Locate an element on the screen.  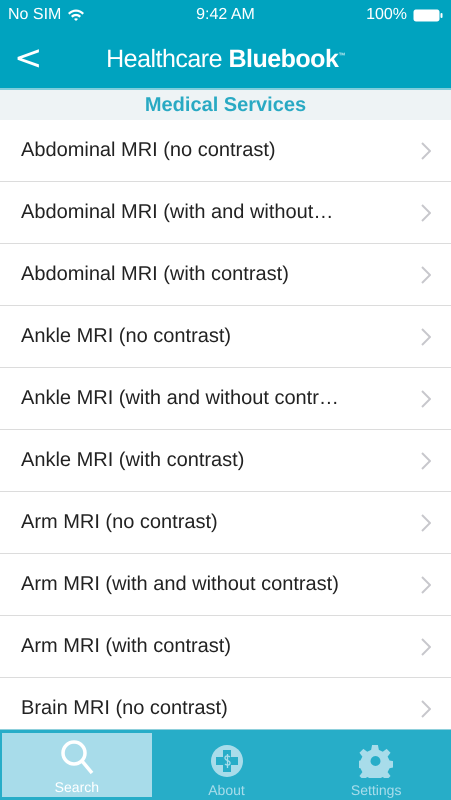
clock-time: 9:42 AM is located at coordinates (225, 15).